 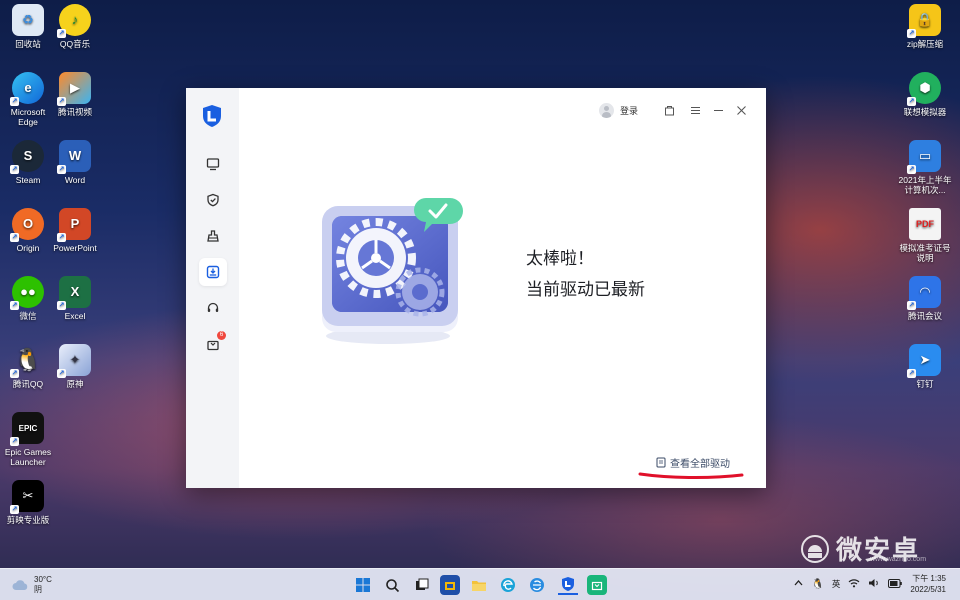 What do you see at coordinates (75, 26) in the screenshot?
I see `desktop-icon-qq-music: ♪ ↗ QQ音乐` at bounding box center [75, 26].